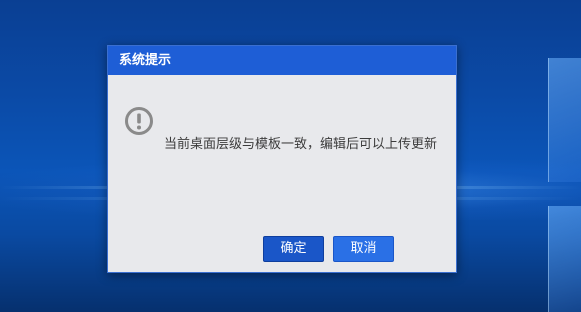 The height and width of the screenshot is (312, 581). What do you see at coordinates (293, 249) in the screenshot?
I see `confirm-button: 确定` at bounding box center [293, 249].